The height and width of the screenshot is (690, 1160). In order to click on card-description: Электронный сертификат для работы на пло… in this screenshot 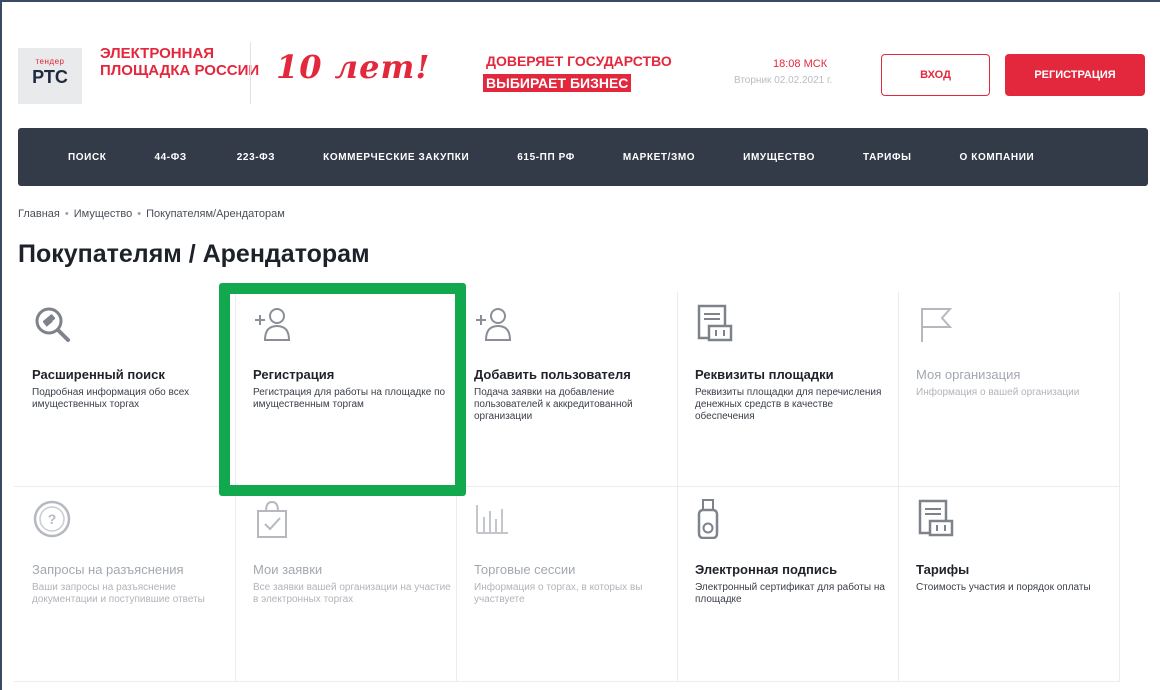, I will do `click(790, 593)`.